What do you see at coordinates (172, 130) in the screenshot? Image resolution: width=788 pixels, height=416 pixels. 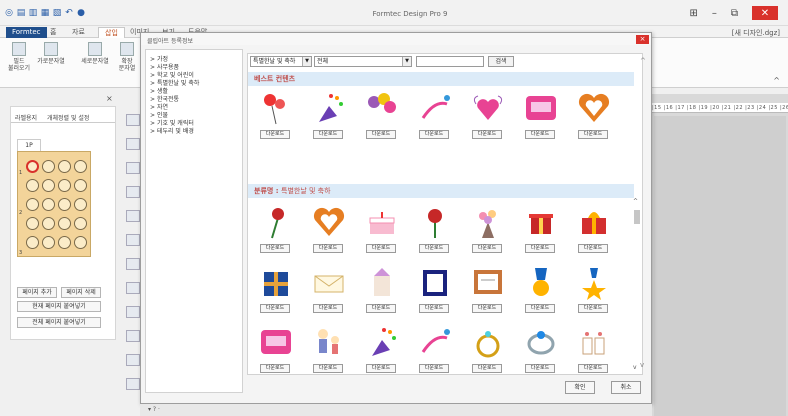 I see `tree-item: > 테두리 및 배경` at bounding box center [172, 130].